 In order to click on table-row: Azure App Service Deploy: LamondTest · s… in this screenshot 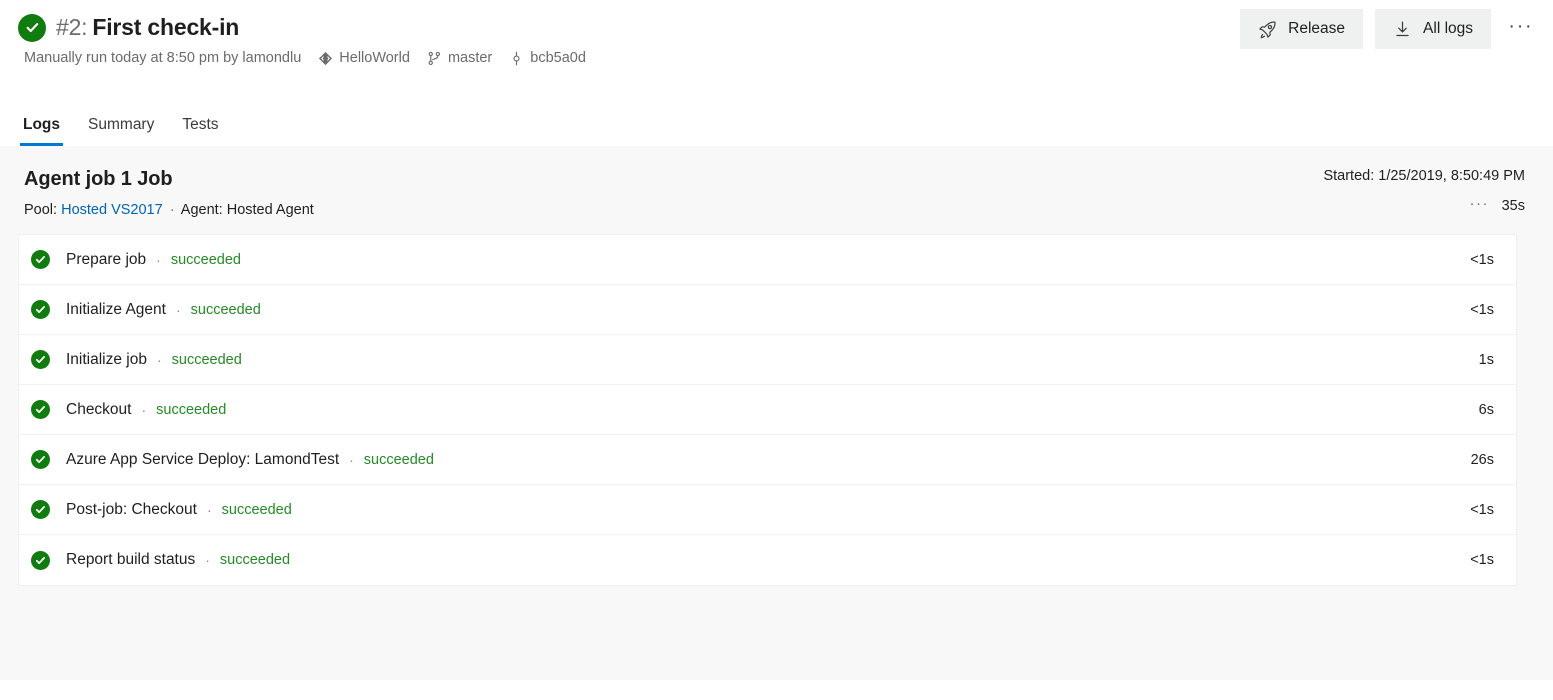, I will do `click(767, 460)`.